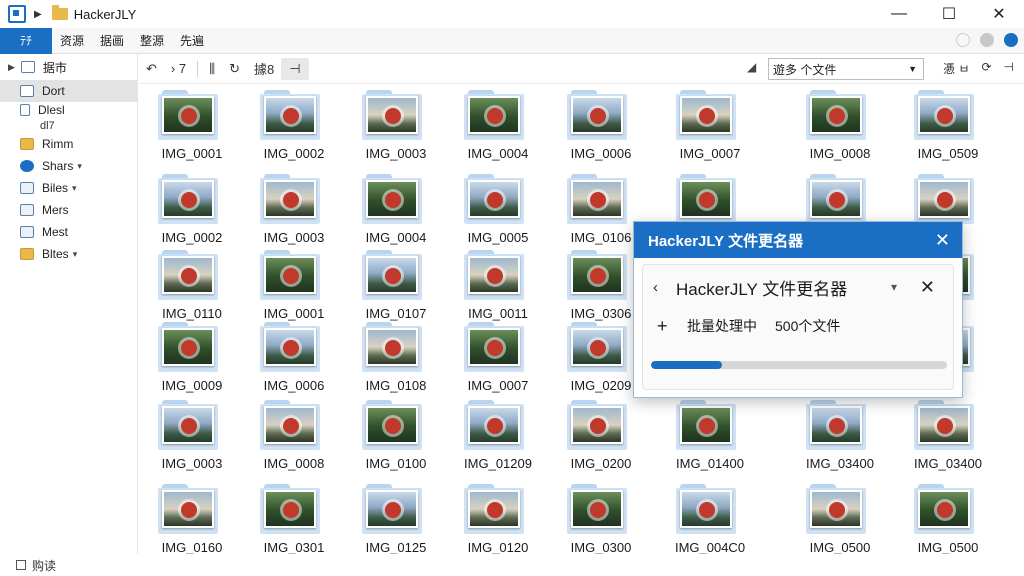  What do you see at coordinates (192, 40) in the screenshot?
I see `tab-4: 先遍` at bounding box center [192, 40].